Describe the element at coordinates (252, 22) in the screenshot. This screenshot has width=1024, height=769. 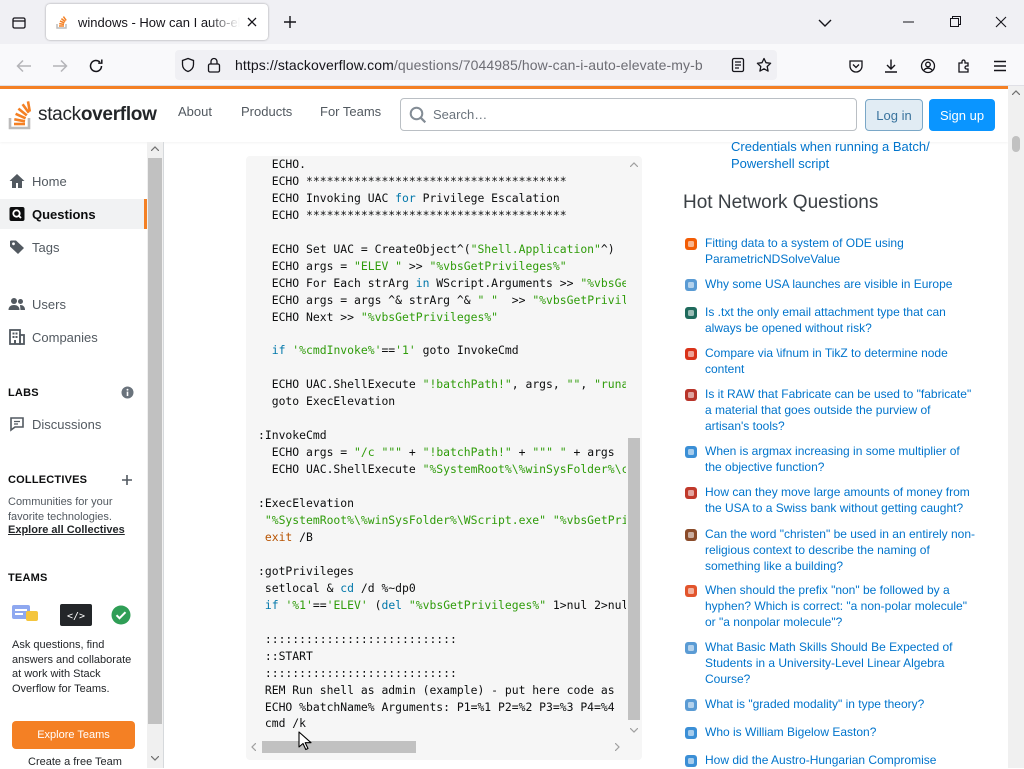
I see `close-tab-icon` at that location.